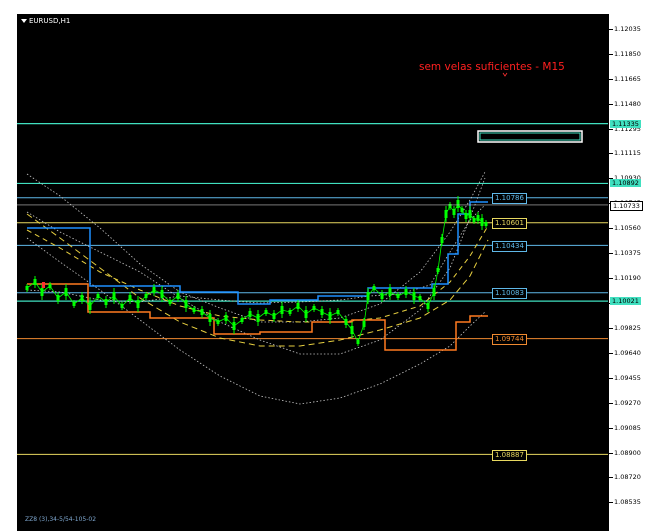 The width and height of the screenshot is (647, 531). I want to click on chart-title: EURUSD,H1, so click(45, 21).